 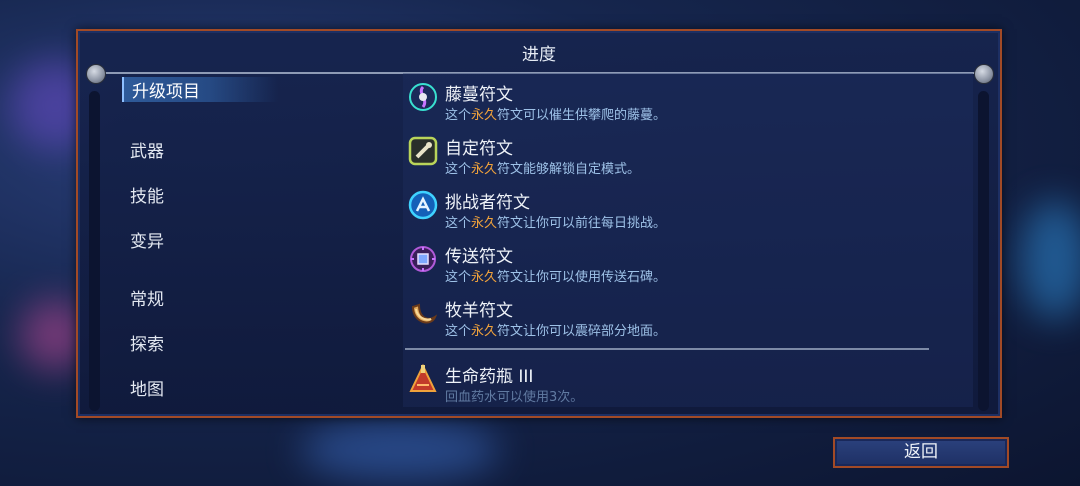 What do you see at coordinates (479, 311) in the screenshot?
I see `entry-name: 牧羊符文` at bounding box center [479, 311].